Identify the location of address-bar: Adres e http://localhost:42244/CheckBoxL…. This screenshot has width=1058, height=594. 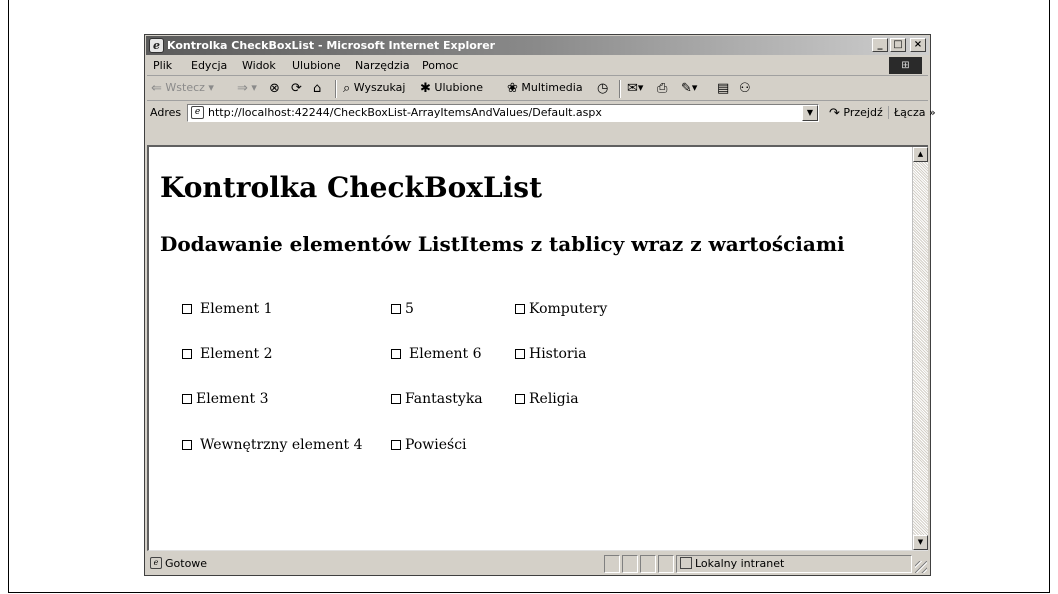
(541, 113).